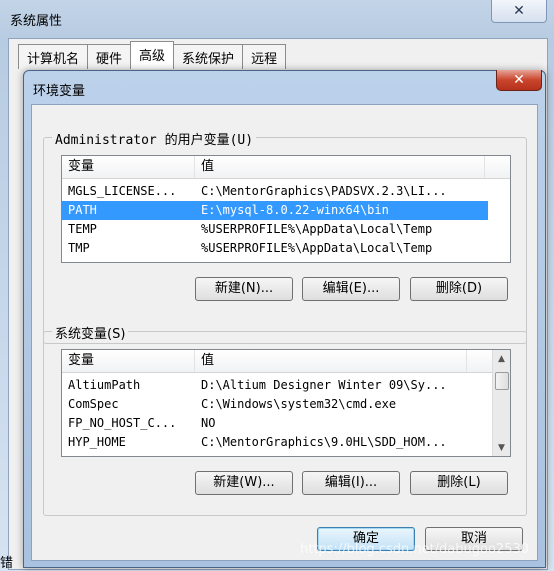 This screenshot has height=571, width=554. Describe the element at coordinates (104, 385) in the screenshot. I see `variable-name: AltiumPath` at that location.